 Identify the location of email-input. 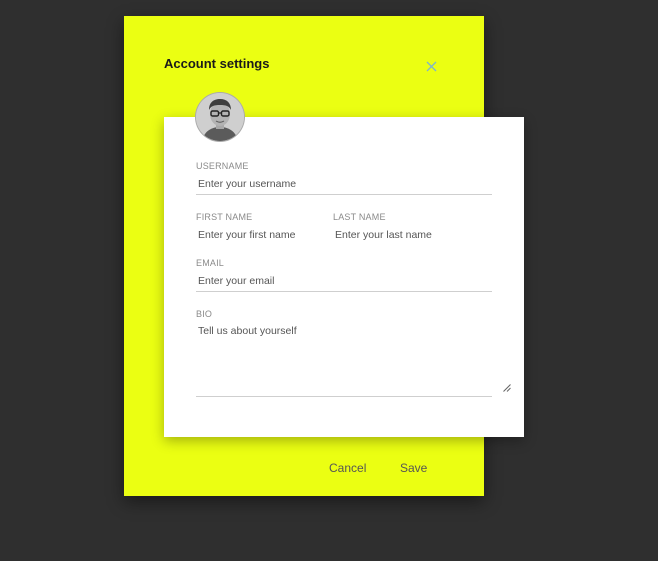
(344, 281).